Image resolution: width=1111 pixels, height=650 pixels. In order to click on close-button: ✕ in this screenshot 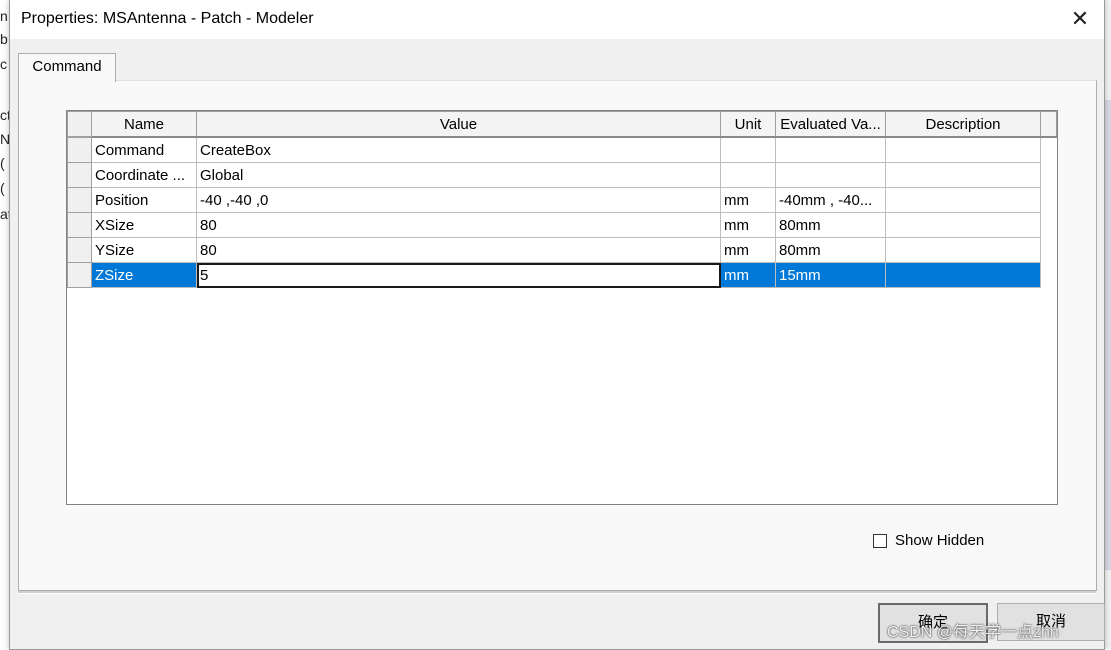, I will do `click(1080, 19)`.